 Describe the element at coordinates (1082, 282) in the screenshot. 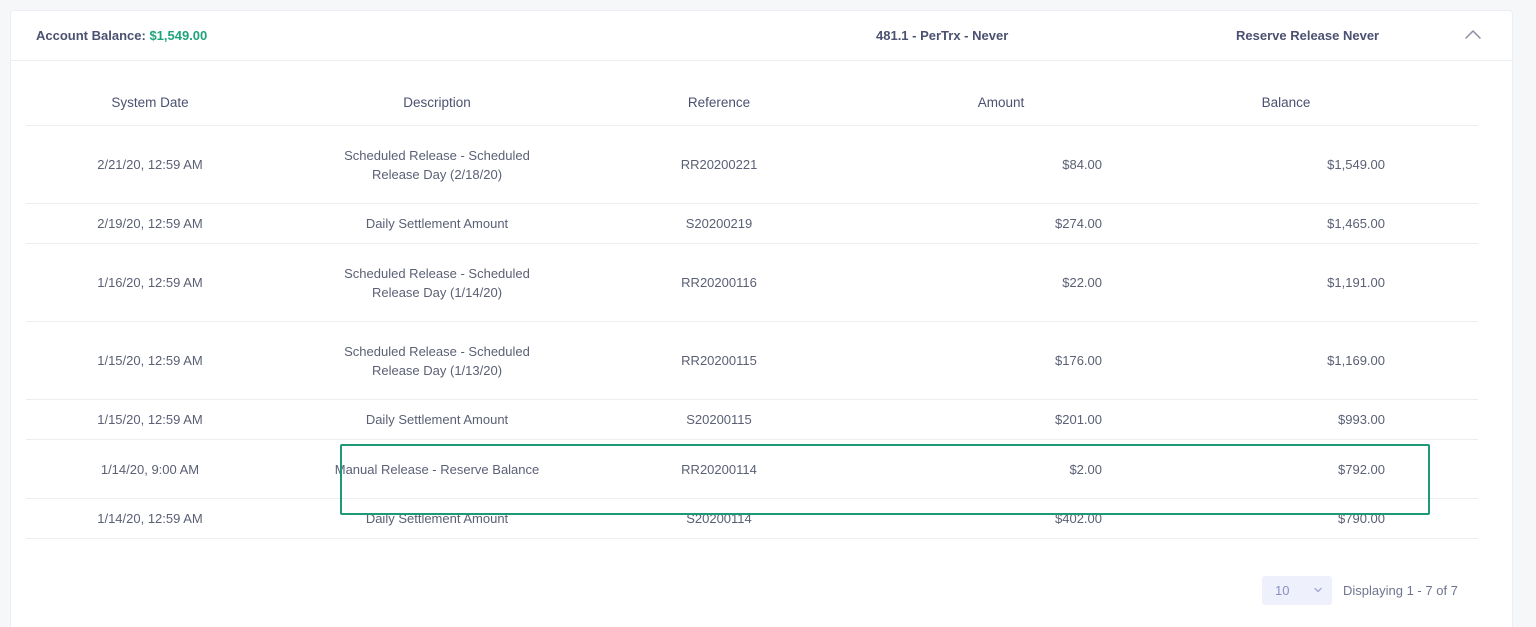

I see `cell-amount: $22.00` at that location.